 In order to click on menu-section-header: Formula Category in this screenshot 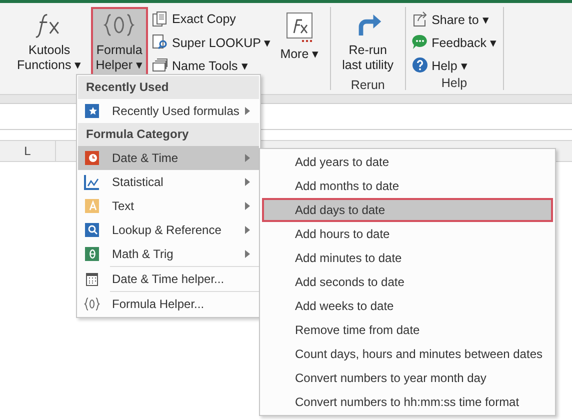, I will do `click(168, 134)`.